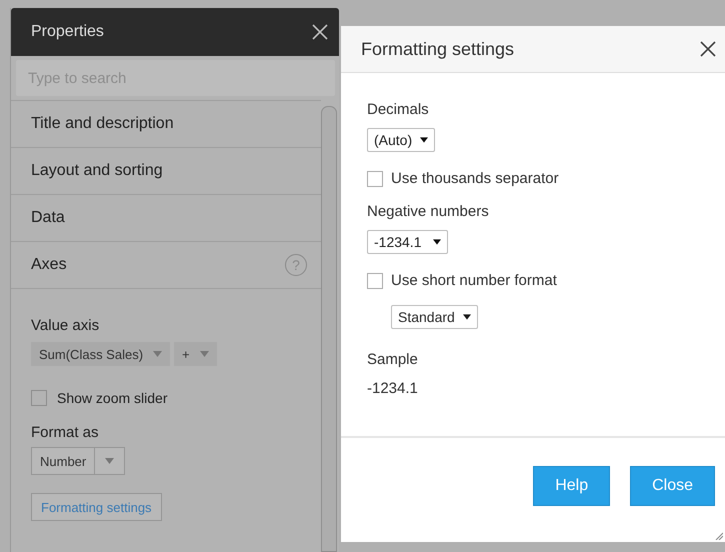 This screenshot has width=725, height=552. I want to click on section-header: Title and description, so click(166, 124).